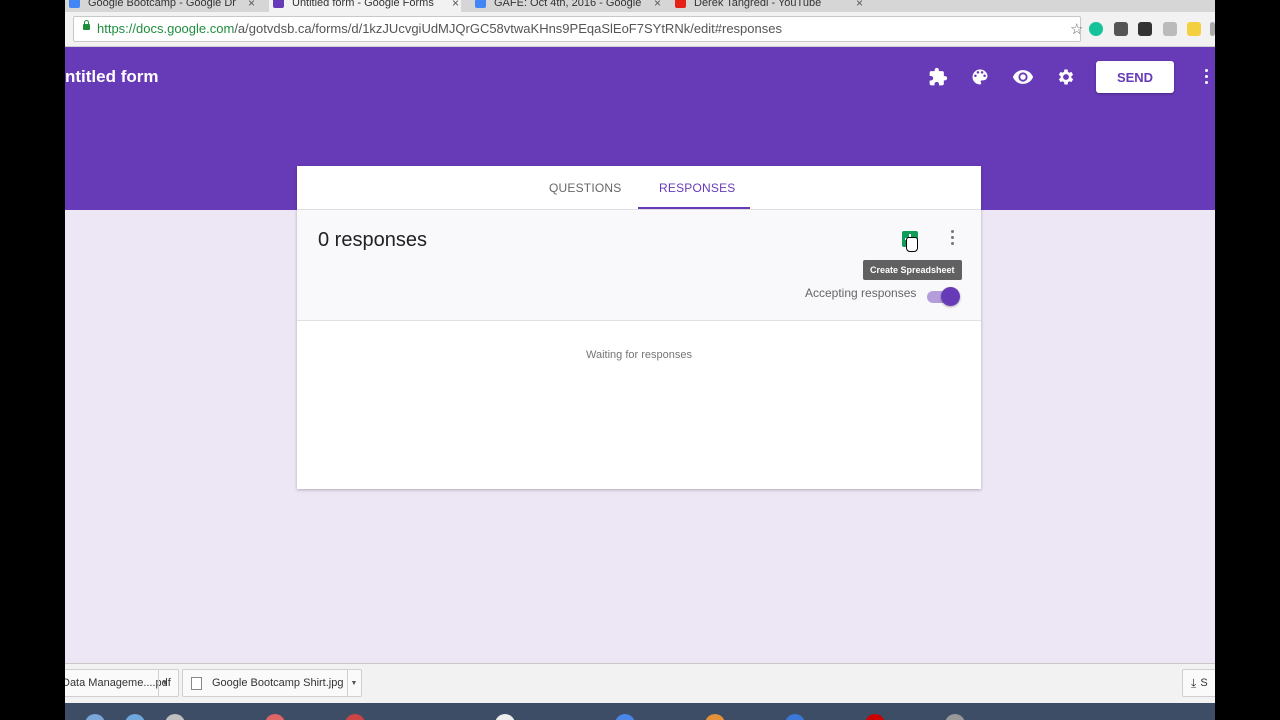 Image resolution: width=1280 pixels, height=720 pixels. I want to click on forms-favicon-icon, so click(278, 4).